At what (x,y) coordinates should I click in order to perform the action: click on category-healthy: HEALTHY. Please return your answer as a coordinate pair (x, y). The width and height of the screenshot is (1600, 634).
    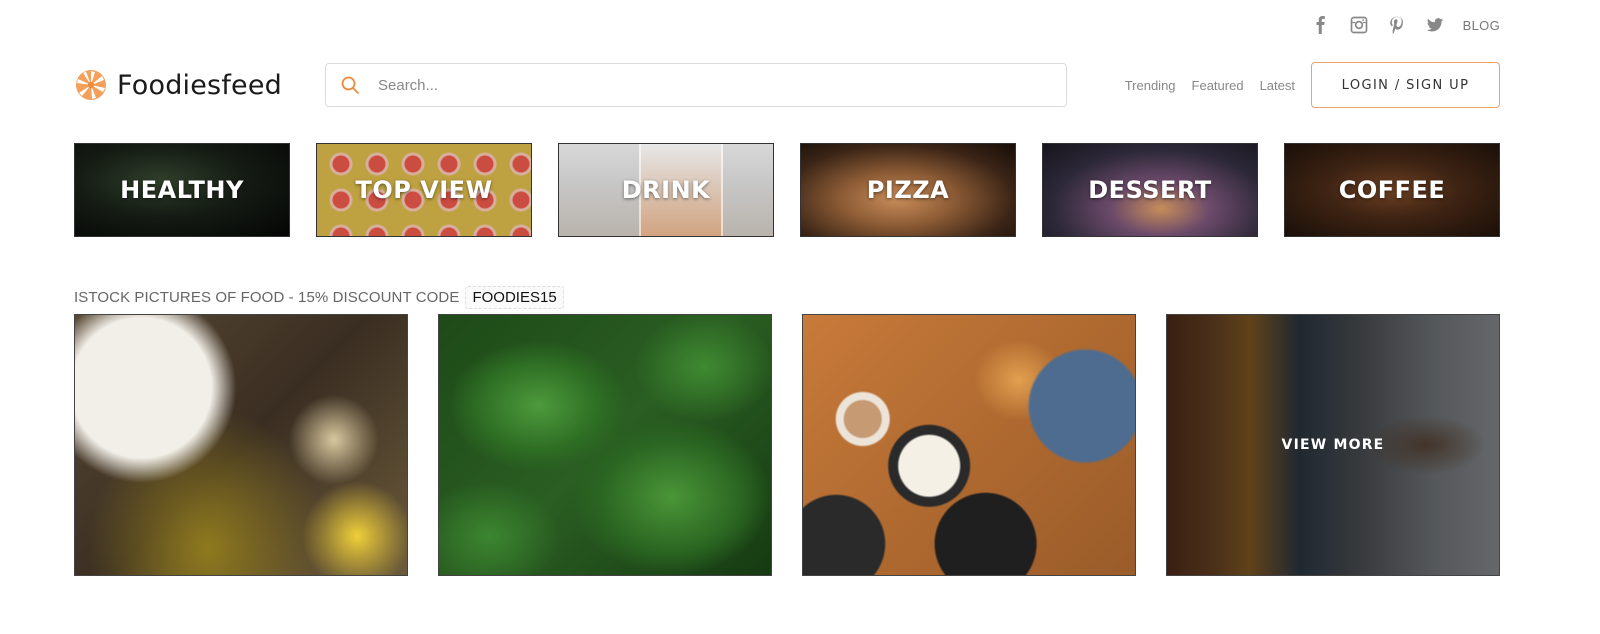
    Looking at the image, I should click on (182, 190).